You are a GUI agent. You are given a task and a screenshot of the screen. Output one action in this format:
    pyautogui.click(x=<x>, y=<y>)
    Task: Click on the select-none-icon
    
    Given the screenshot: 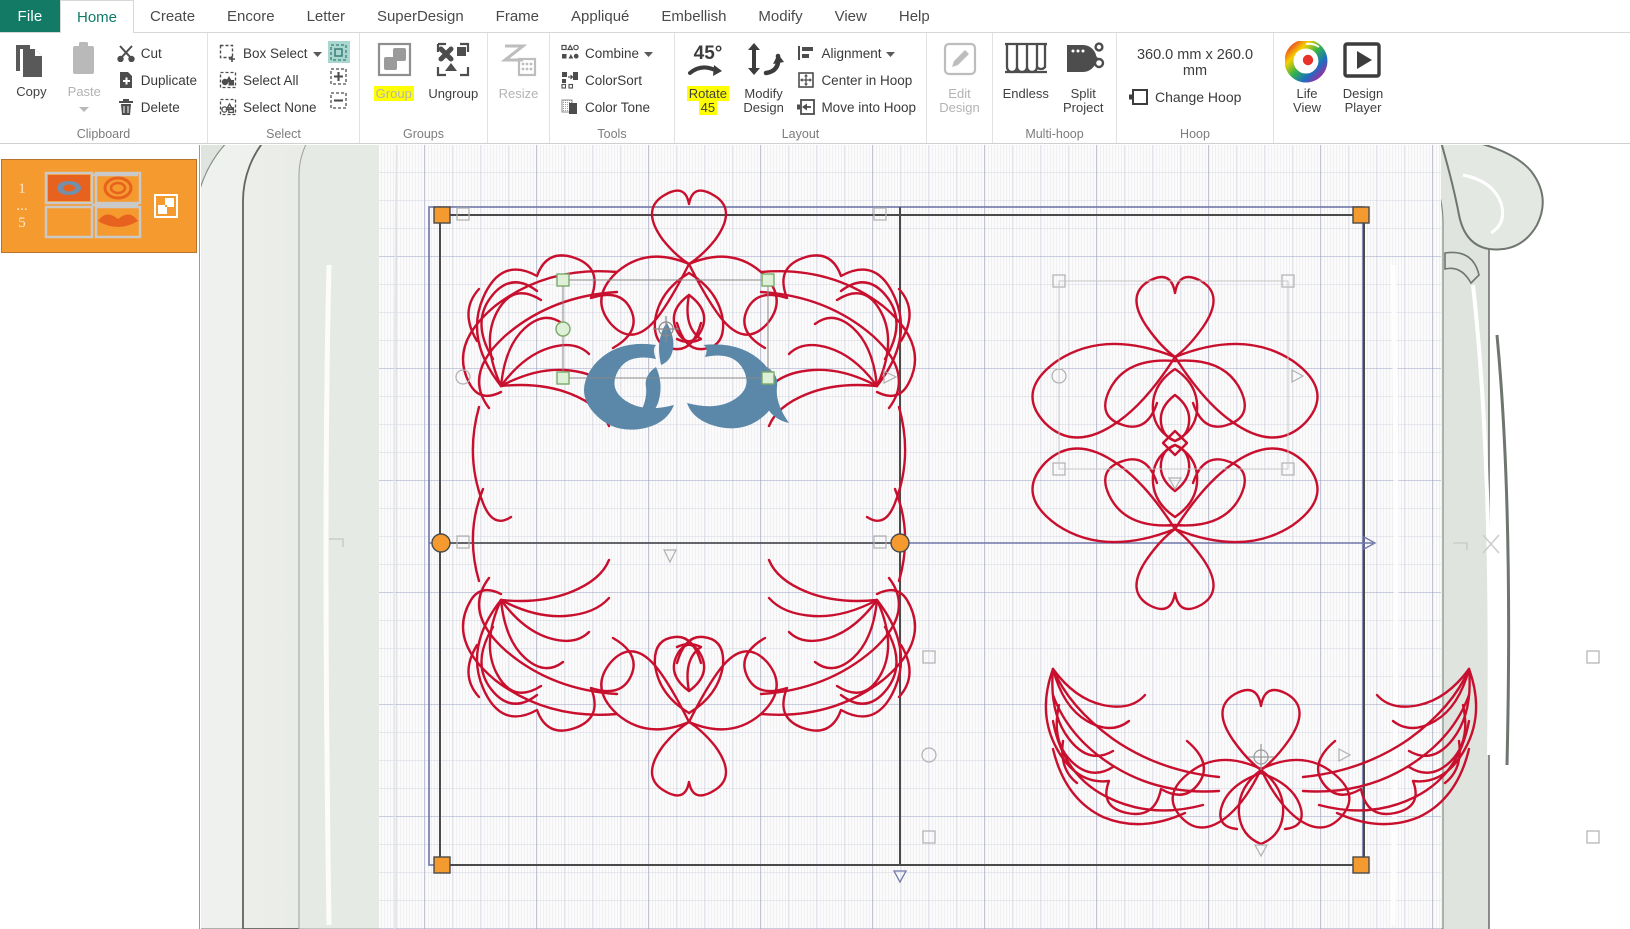 What is the action you would take?
    pyautogui.click(x=228, y=107)
    